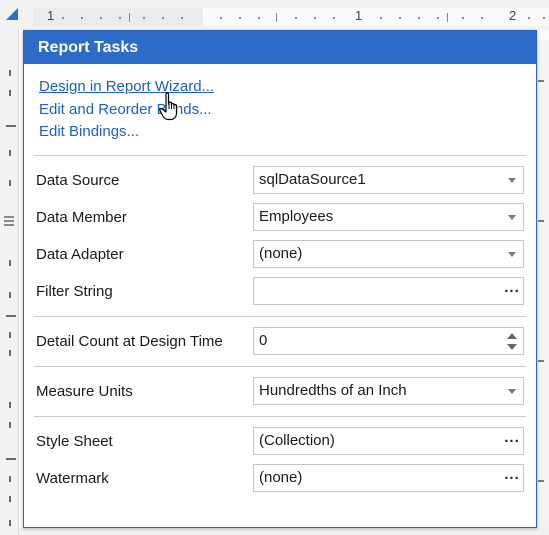 The height and width of the screenshot is (535, 549). I want to click on field-value: (none), so click(281, 477).